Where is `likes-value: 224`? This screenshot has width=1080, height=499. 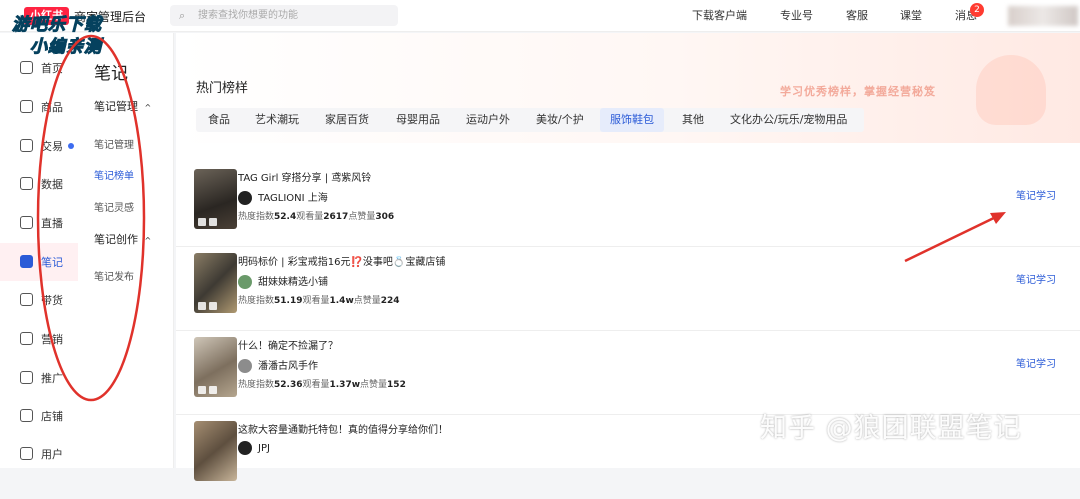 likes-value: 224 is located at coordinates (390, 301).